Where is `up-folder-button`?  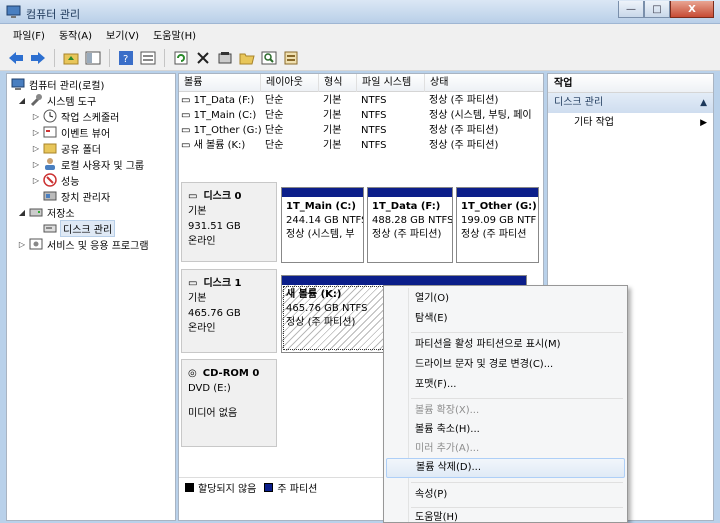
up-folder-button is located at coordinates (71, 58).